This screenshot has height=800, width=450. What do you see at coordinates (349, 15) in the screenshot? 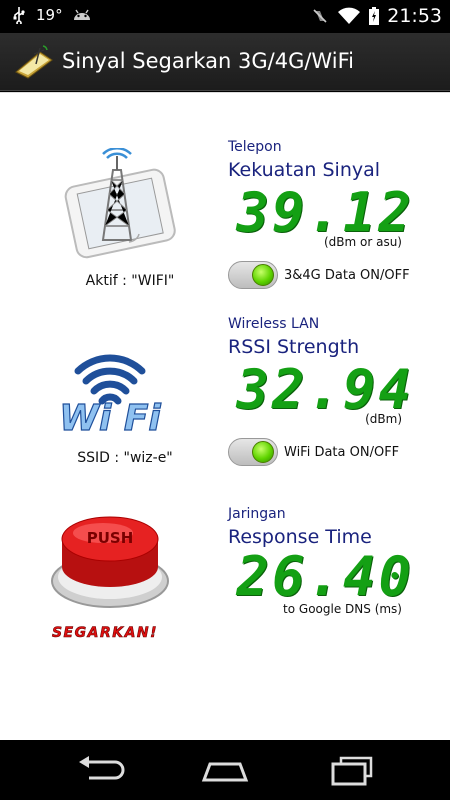
I see `wifi-icon` at bounding box center [349, 15].